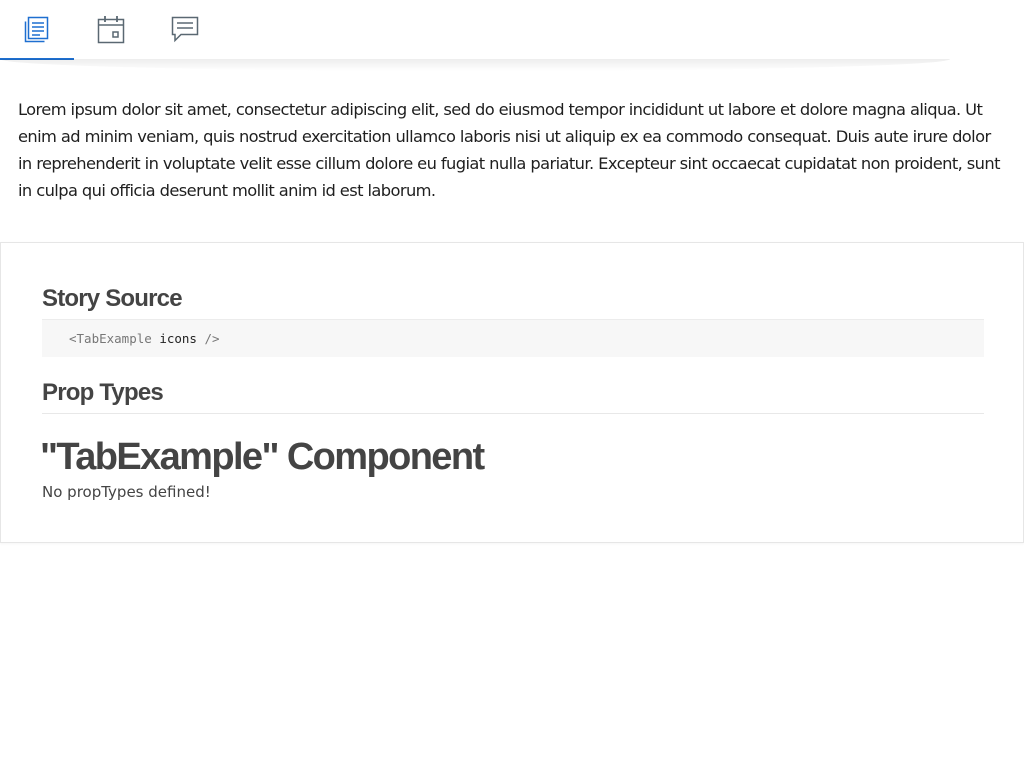  I want to click on chat-bubble-icon, so click(185, 29).